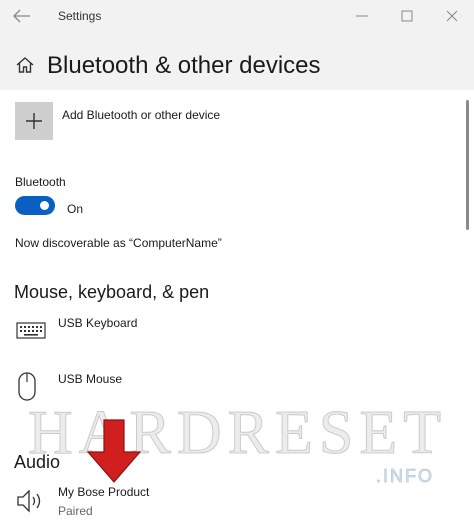  What do you see at coordinates (31, 333) in the screenshot?
I see `keyboard-icon` at bounding box center [31, 333].